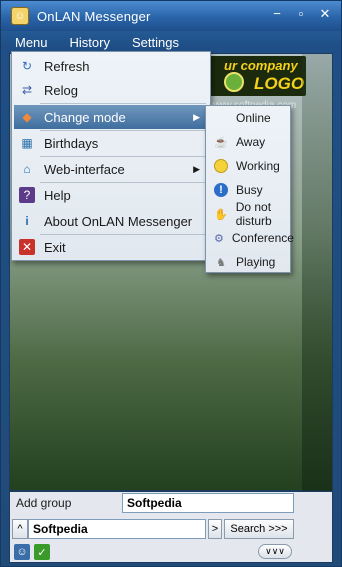  I want to click on collapse-button: ∨∨∨, so click(275, 551).